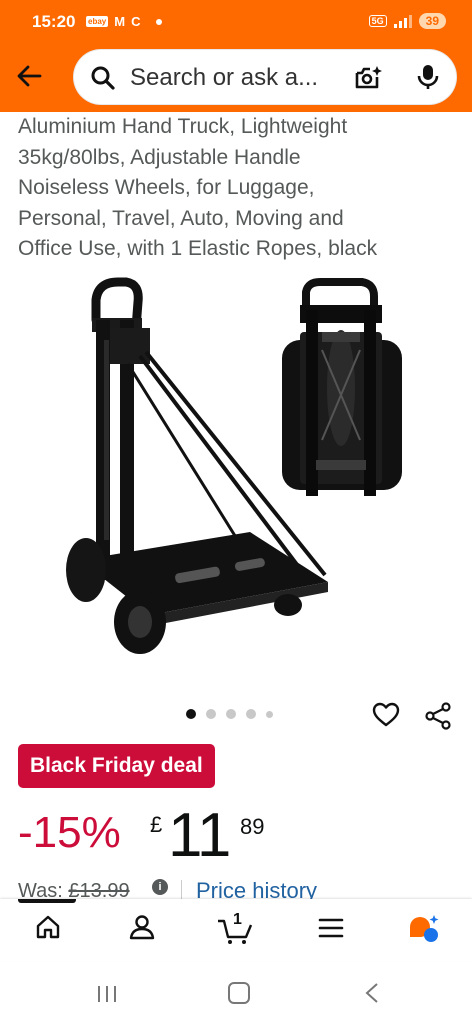 The image size is (472, 1024). Describe the element at coordinates (237, 919) in the screenshot. I see `cart-count: 1` at that location.